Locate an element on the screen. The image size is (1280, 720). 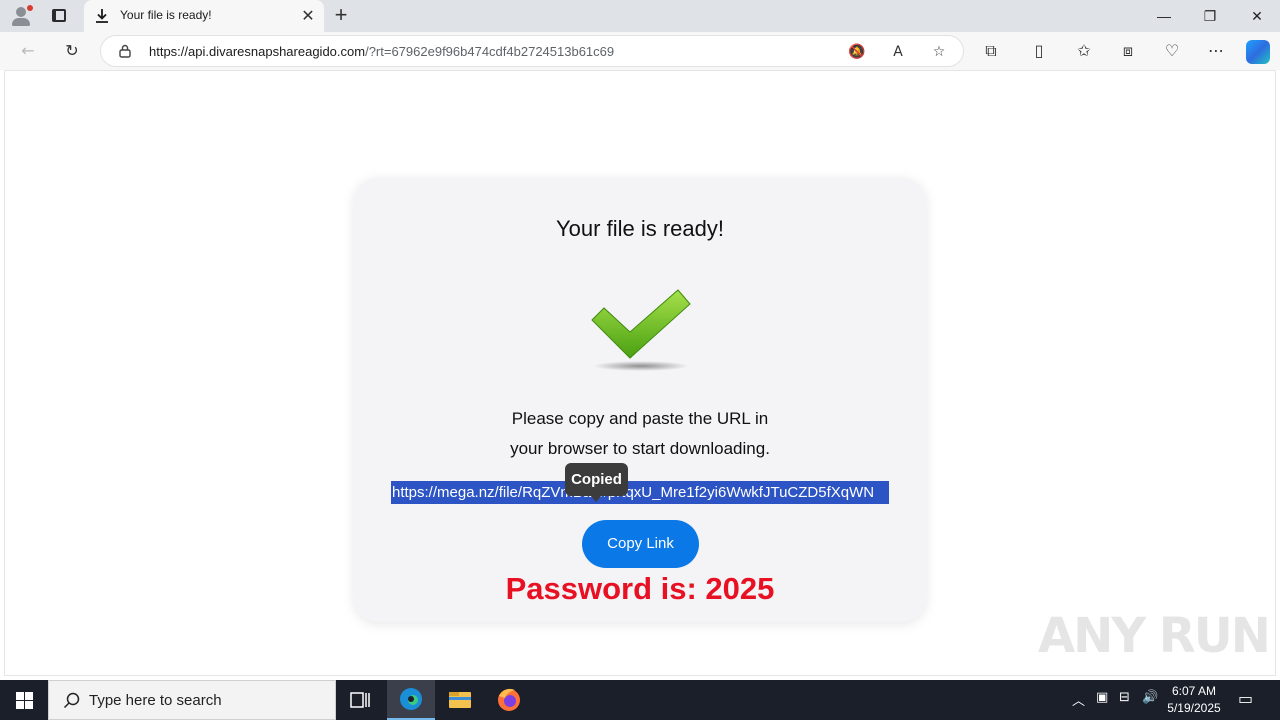
refresh-icon: ↻ is located at coordinates (72, 51).